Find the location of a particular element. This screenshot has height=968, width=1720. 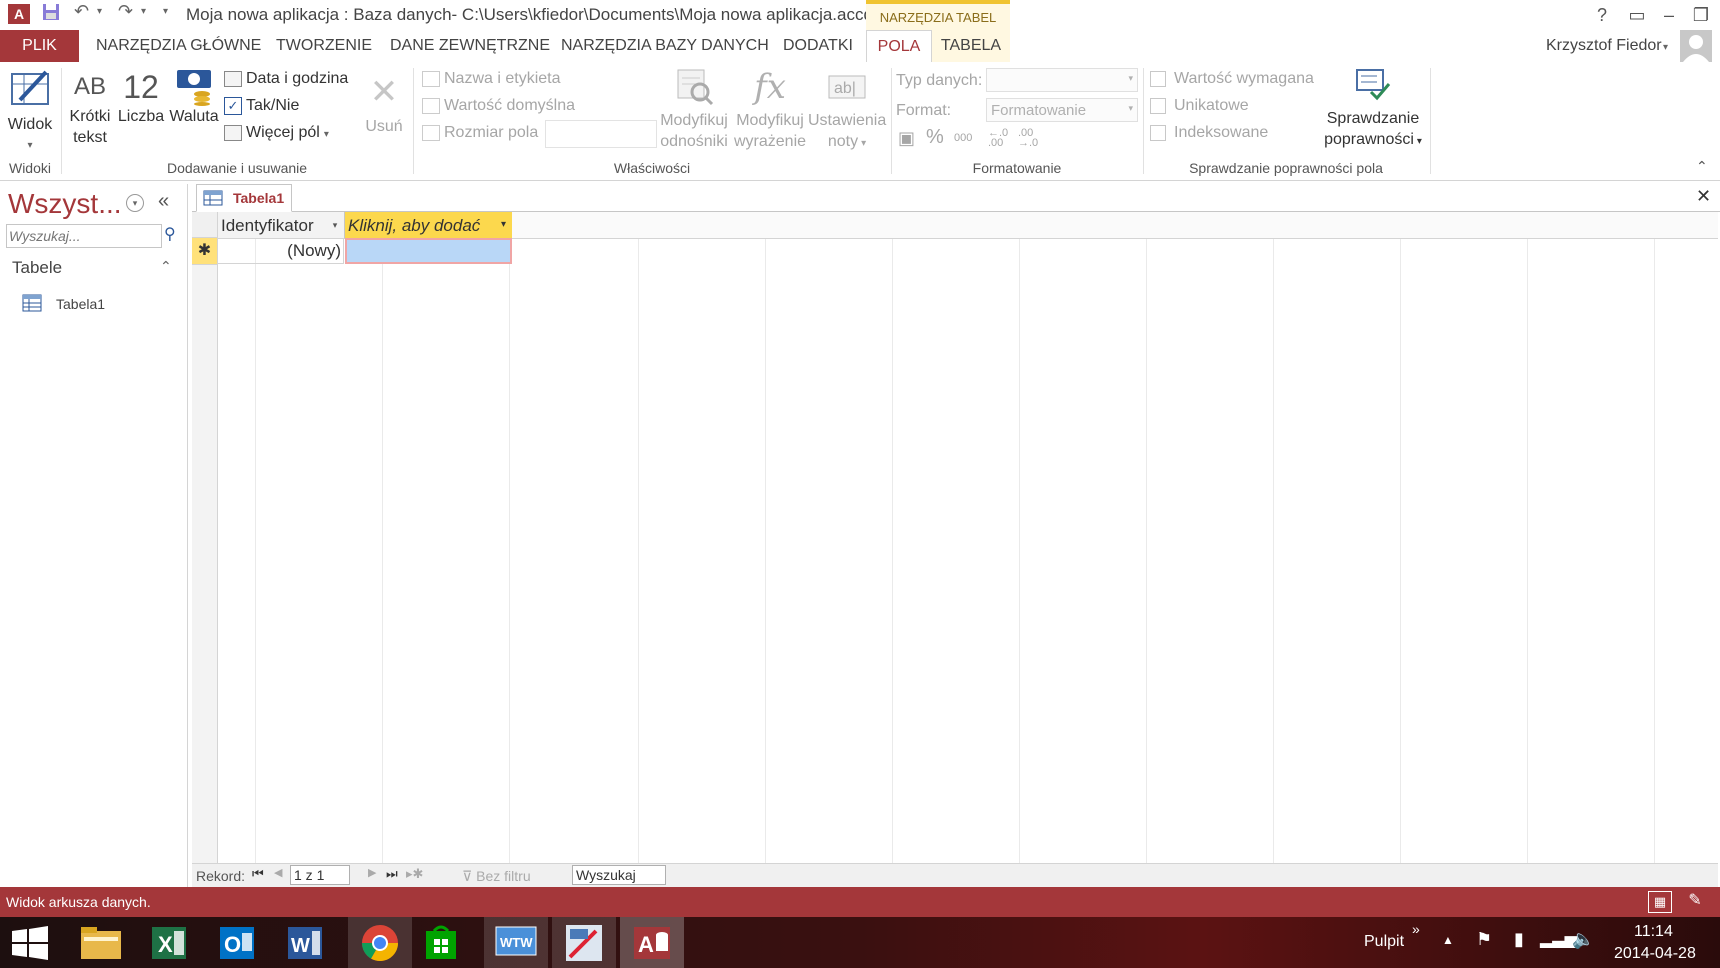

document-tab-table: Tabela1 is located at coordinates (244, 198).